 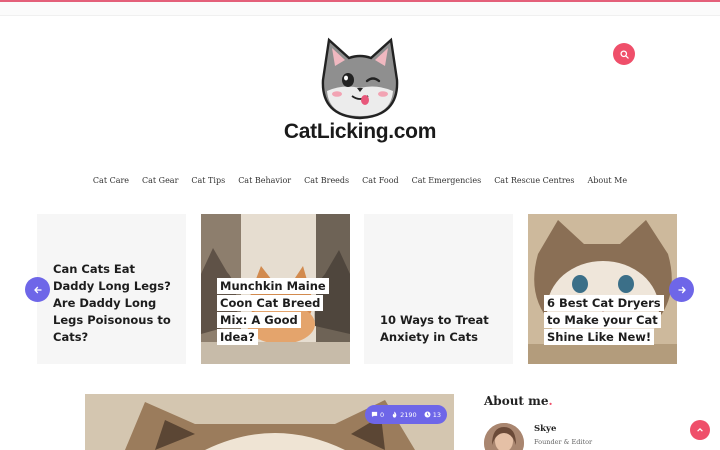 I want to click on author-name: Skye, so click(x=545, y=429).